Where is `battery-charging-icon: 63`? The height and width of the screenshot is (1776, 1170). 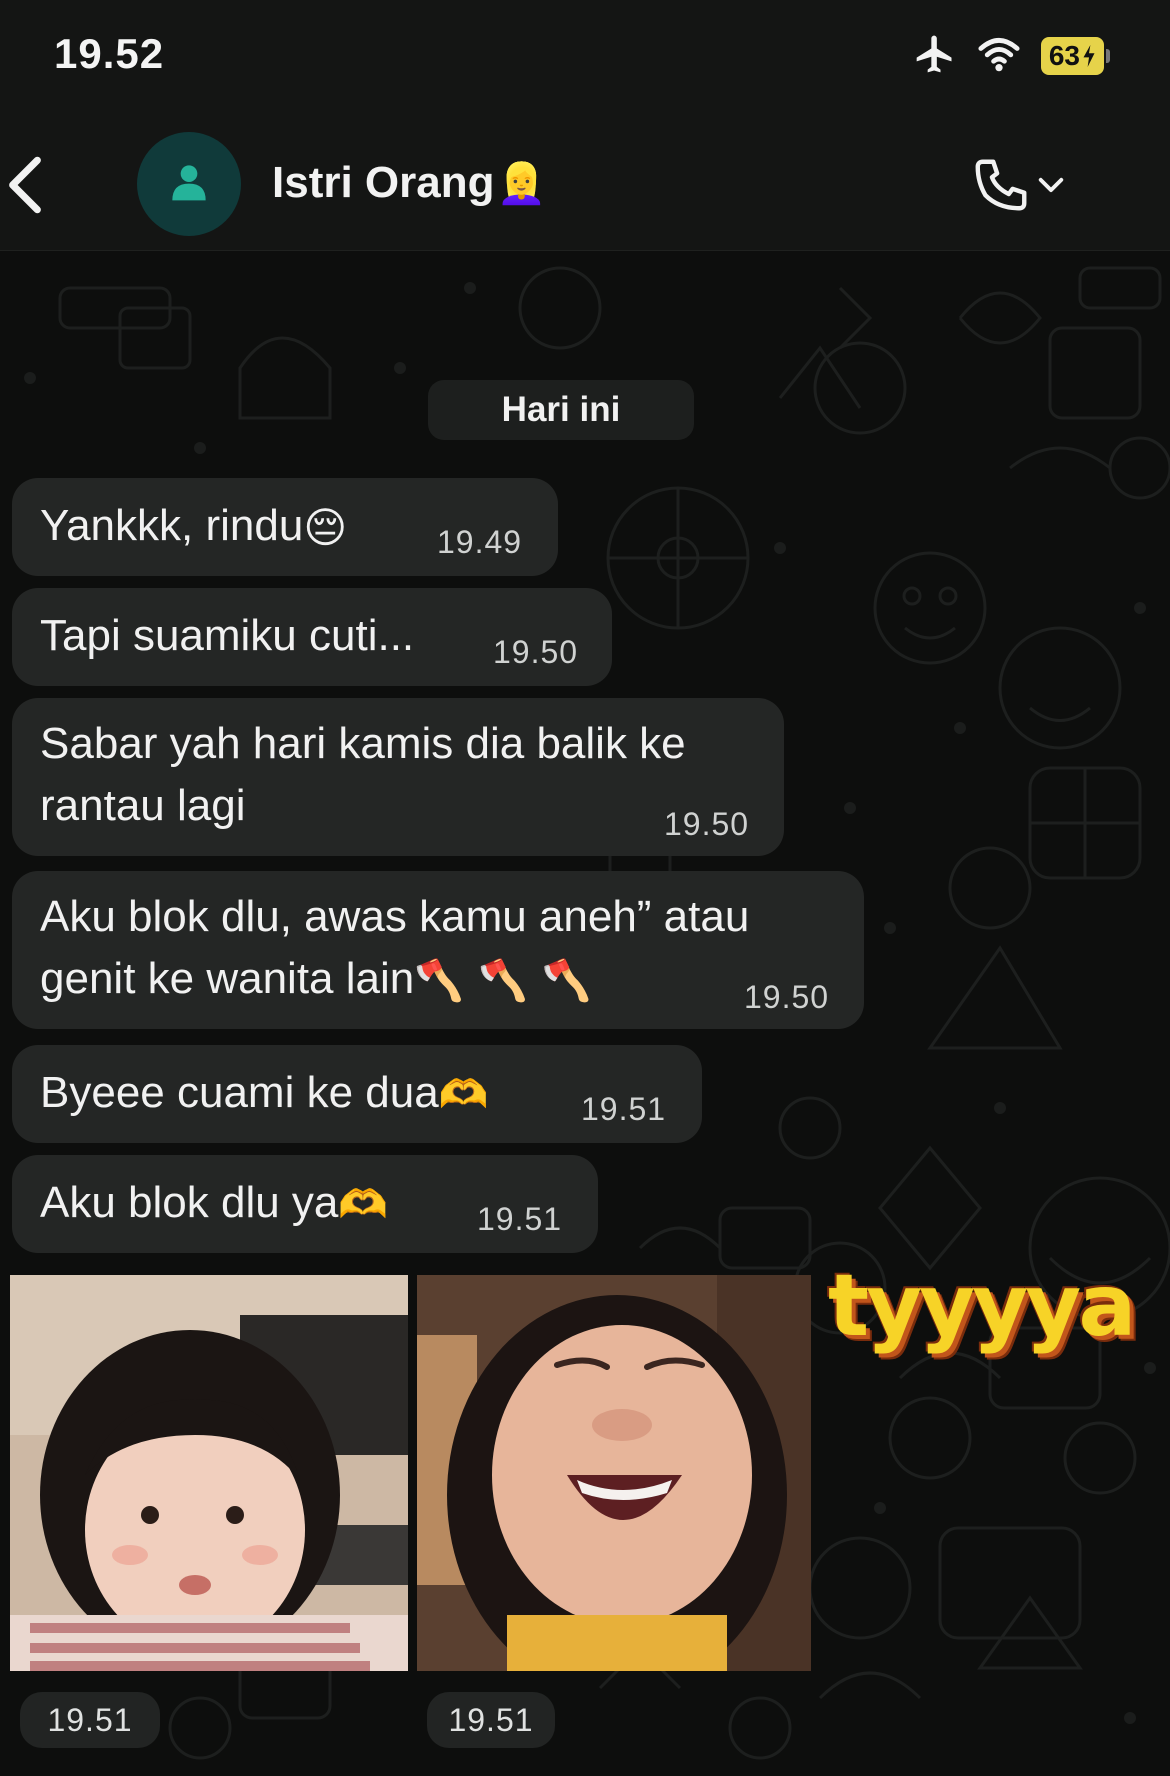 battery-charging-icon: 63 is located at coordinates (1075, 56).